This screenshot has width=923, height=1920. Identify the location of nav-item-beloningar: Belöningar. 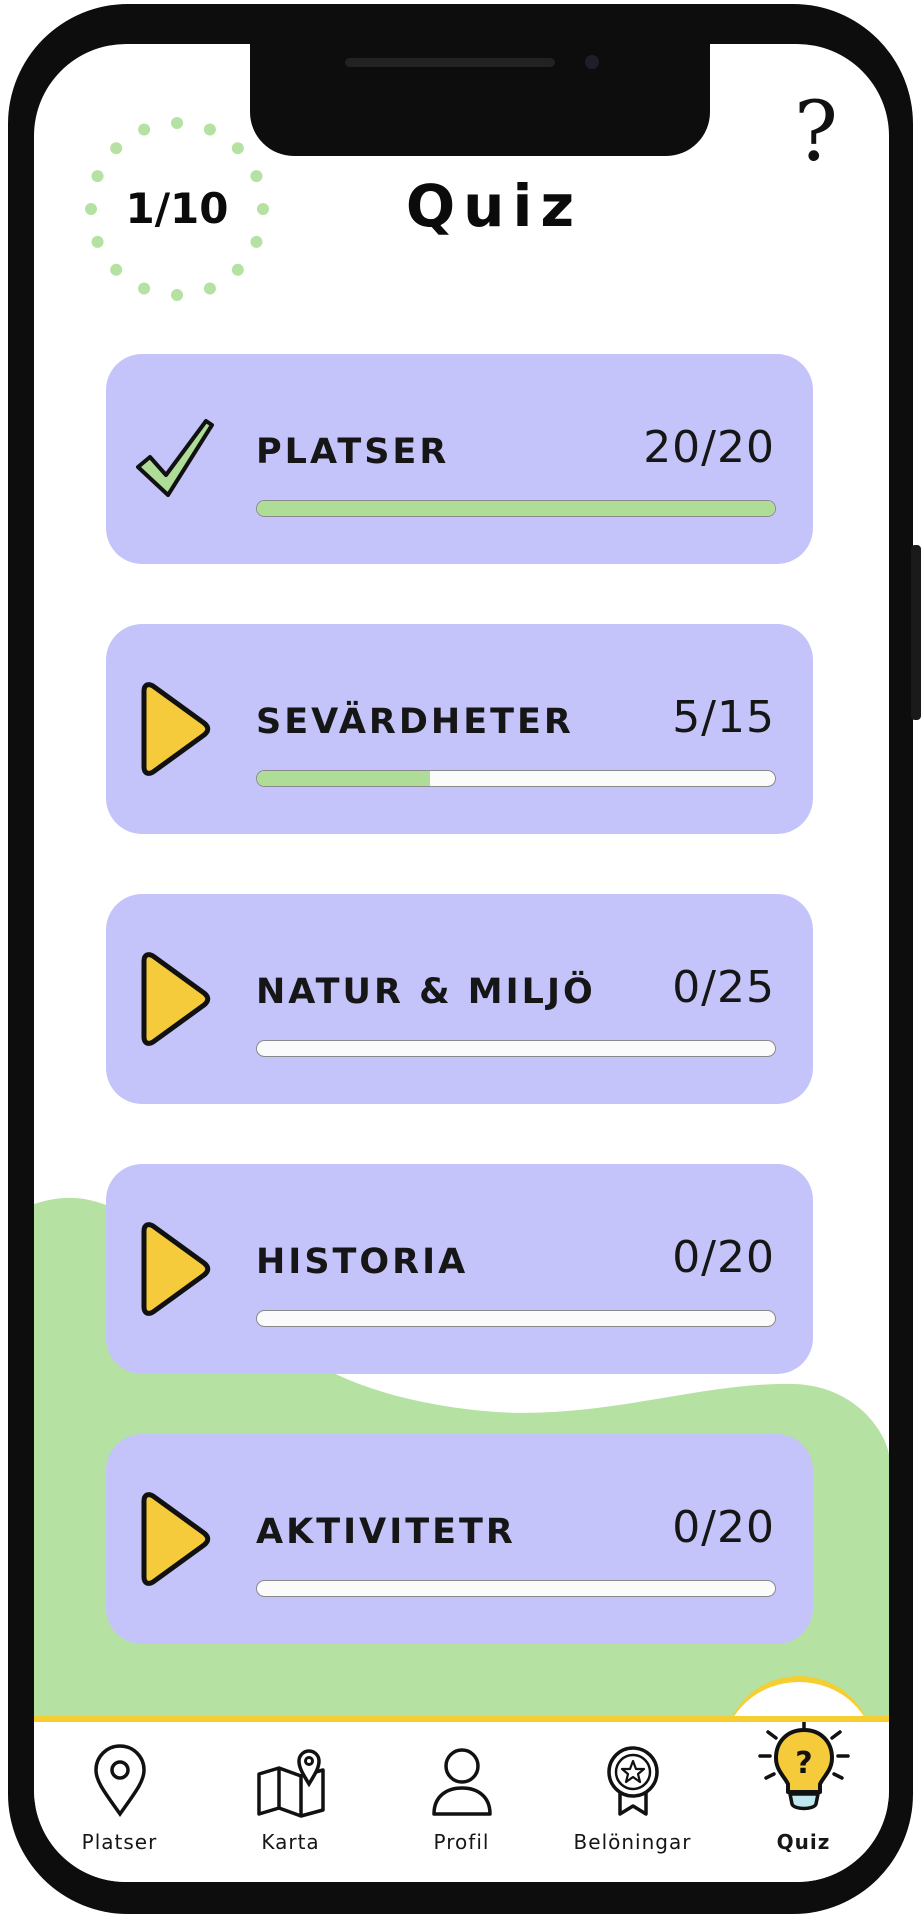
(632, 1802).